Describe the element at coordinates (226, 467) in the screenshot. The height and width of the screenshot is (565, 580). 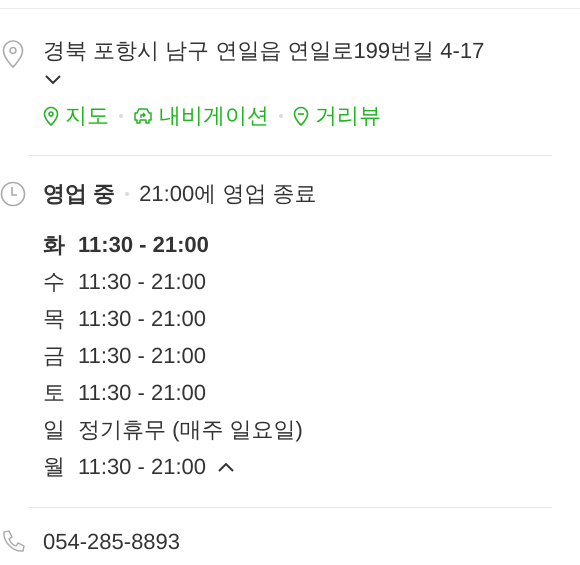
I see `chevron-up-icon` at that location.